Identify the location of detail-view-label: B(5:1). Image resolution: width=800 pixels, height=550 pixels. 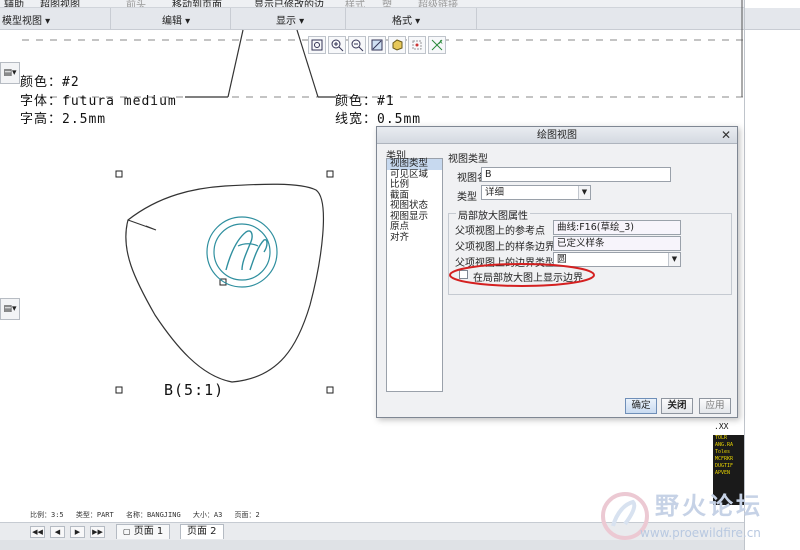
(194, 390).